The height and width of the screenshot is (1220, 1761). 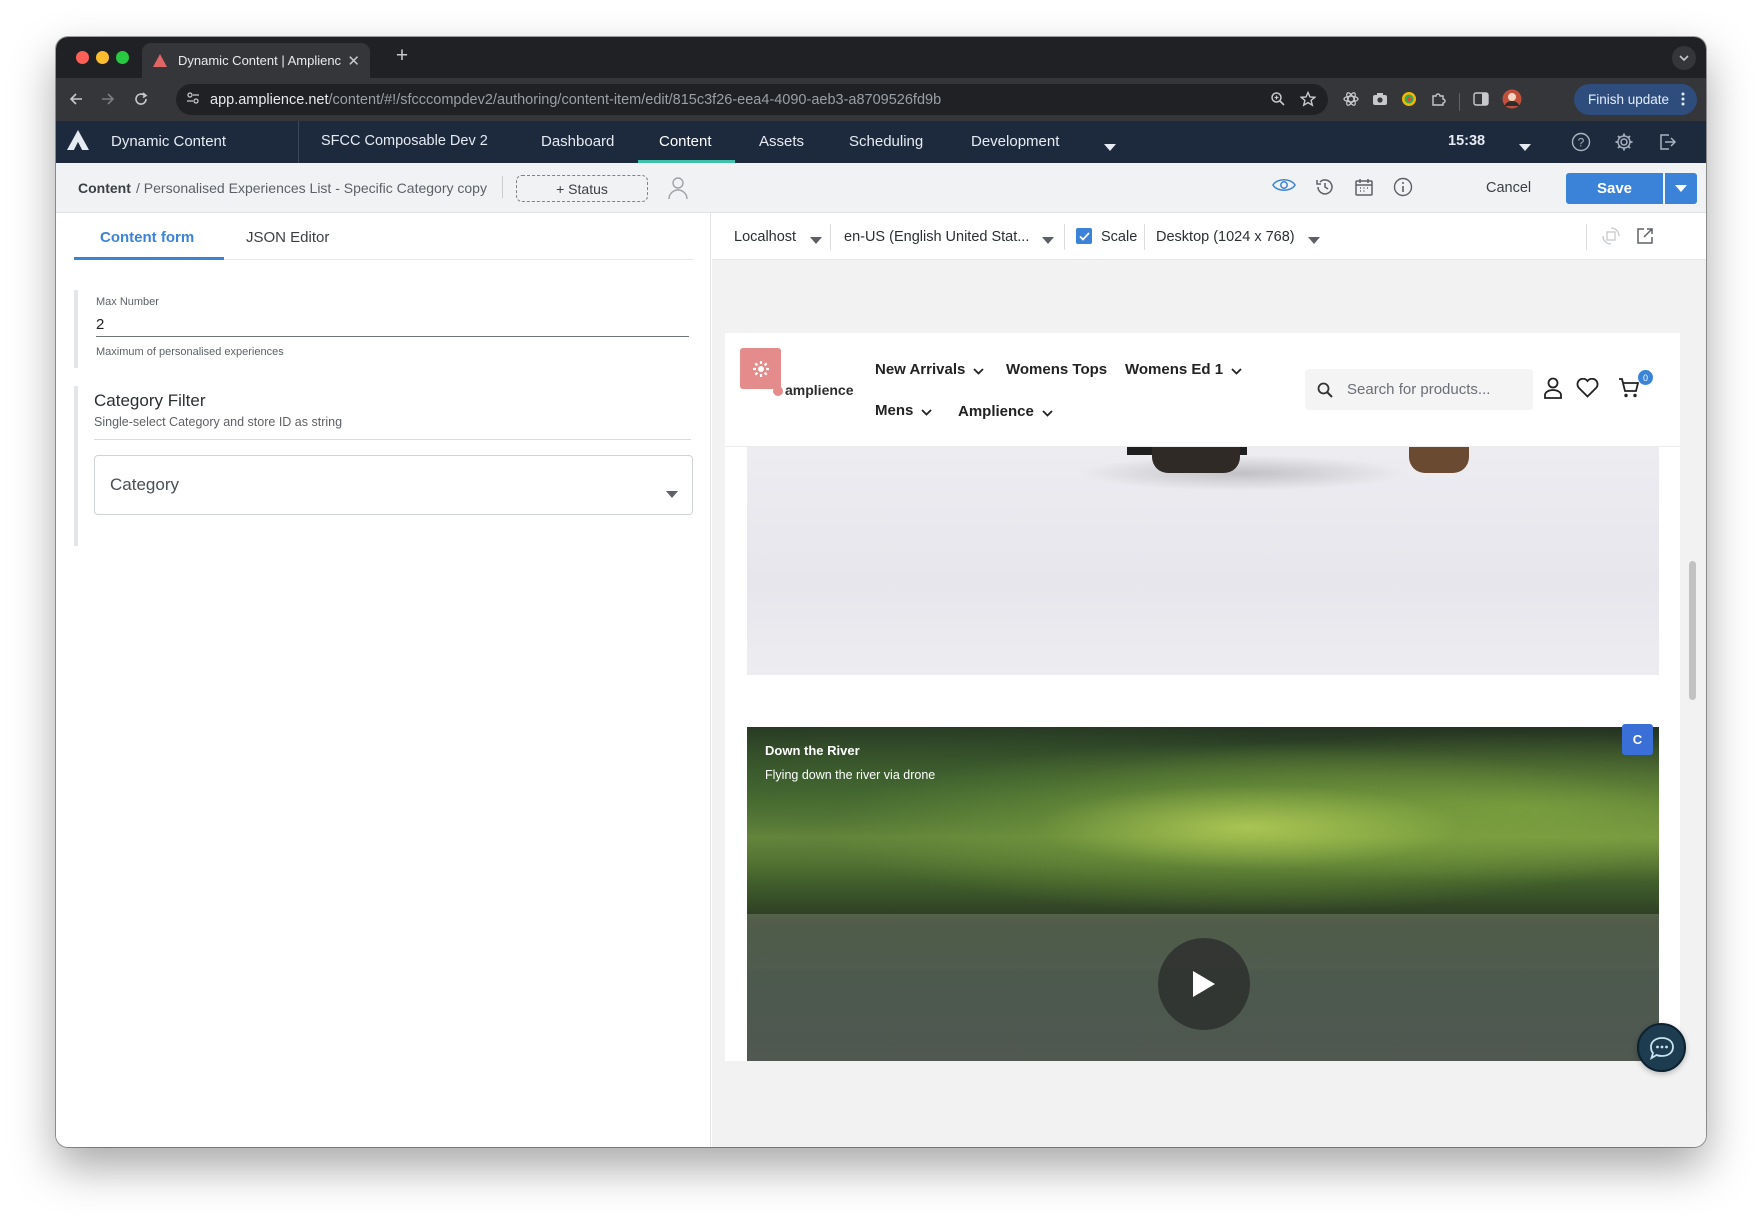 What do you see at coordinates (190, 352) in the screenshot?
I see `max-number-help: Maximum of personalised experiences` at bounding box center [190, 352].